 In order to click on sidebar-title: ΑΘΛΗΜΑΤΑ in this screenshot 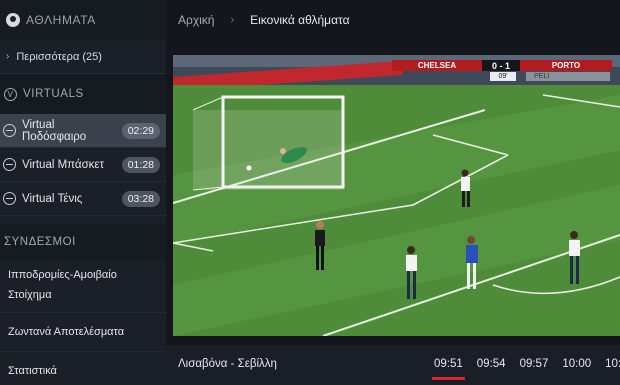, I will do `click(61, 20)`.